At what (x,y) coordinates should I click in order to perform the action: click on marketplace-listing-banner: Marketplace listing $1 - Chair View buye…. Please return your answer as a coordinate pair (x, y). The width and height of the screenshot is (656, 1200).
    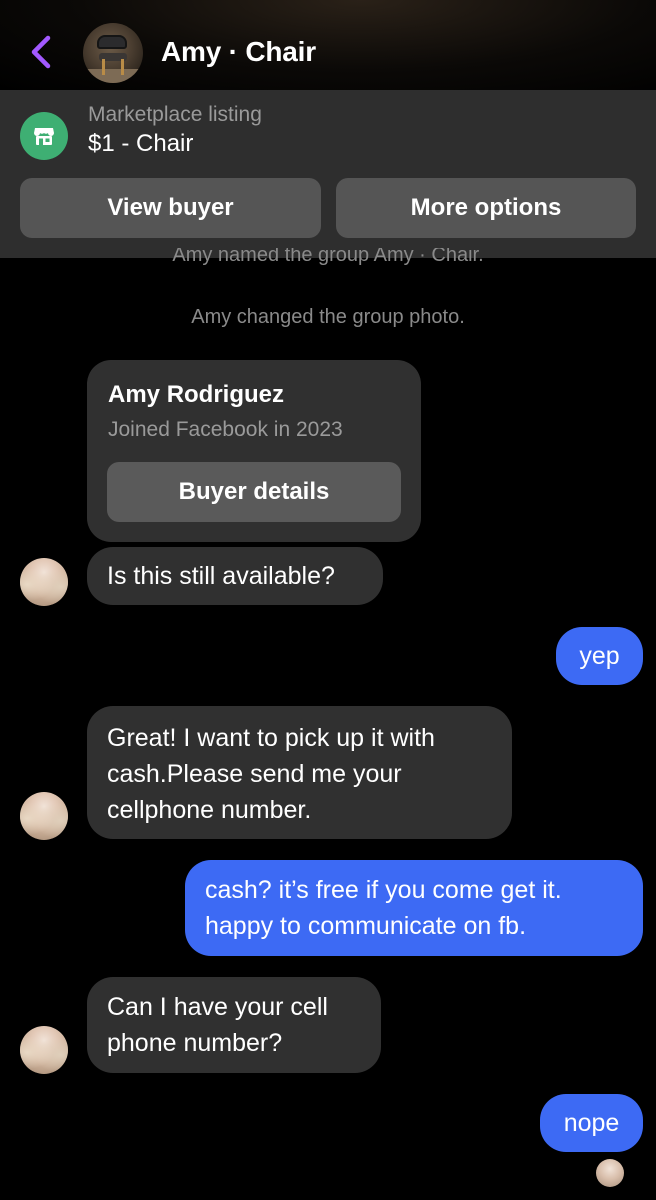
    Looking at the image, I should click on (328, 174).